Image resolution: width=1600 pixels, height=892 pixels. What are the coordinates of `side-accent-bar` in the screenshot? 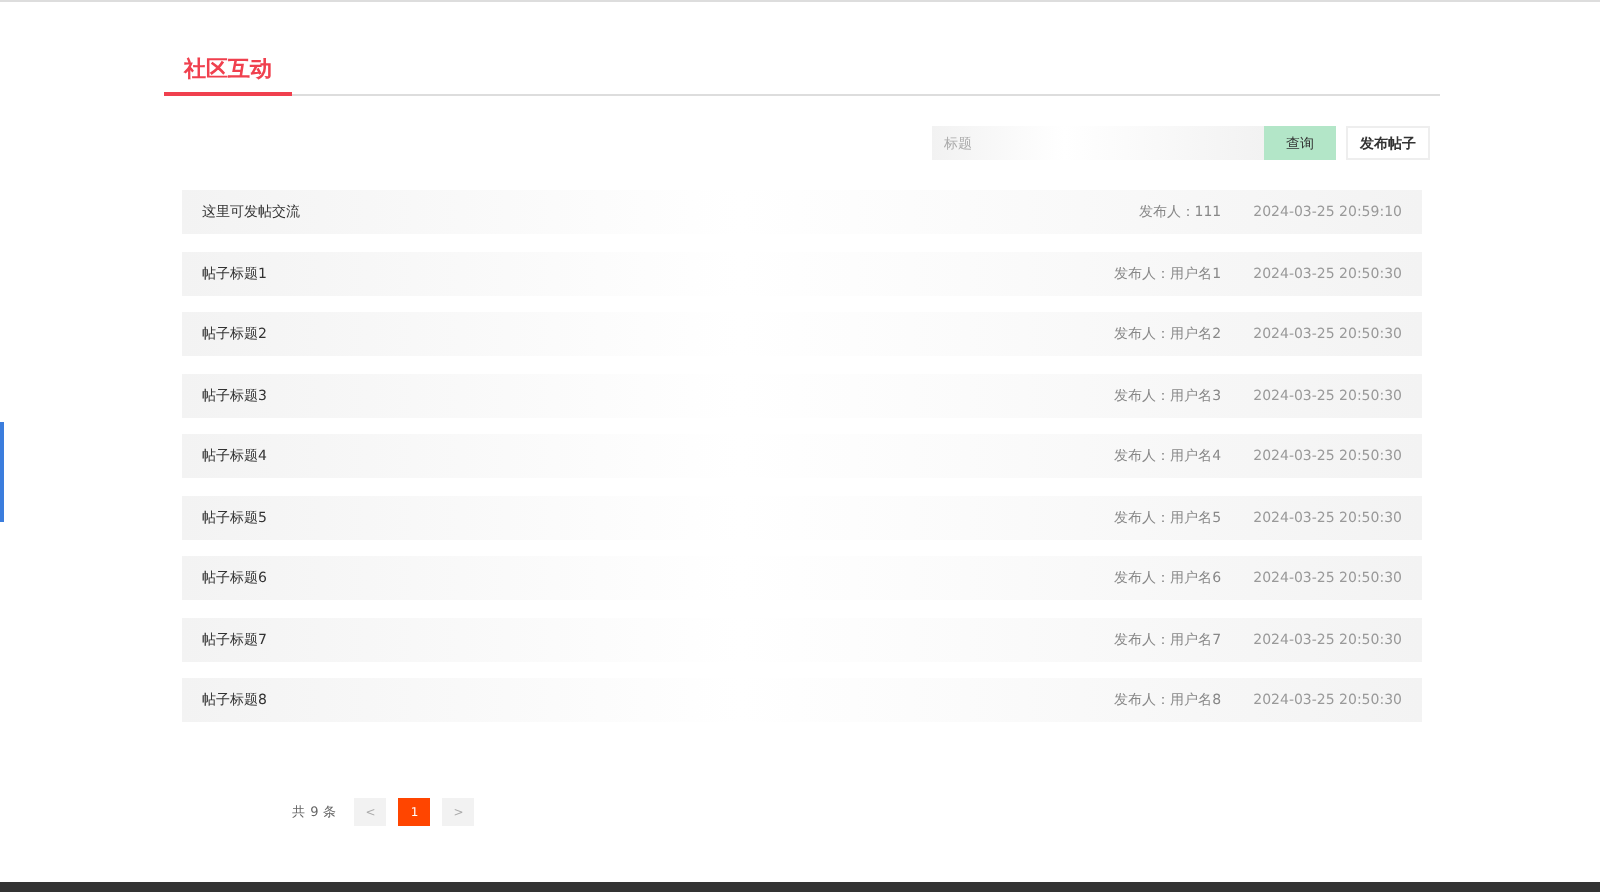 It's located at (2, 472).